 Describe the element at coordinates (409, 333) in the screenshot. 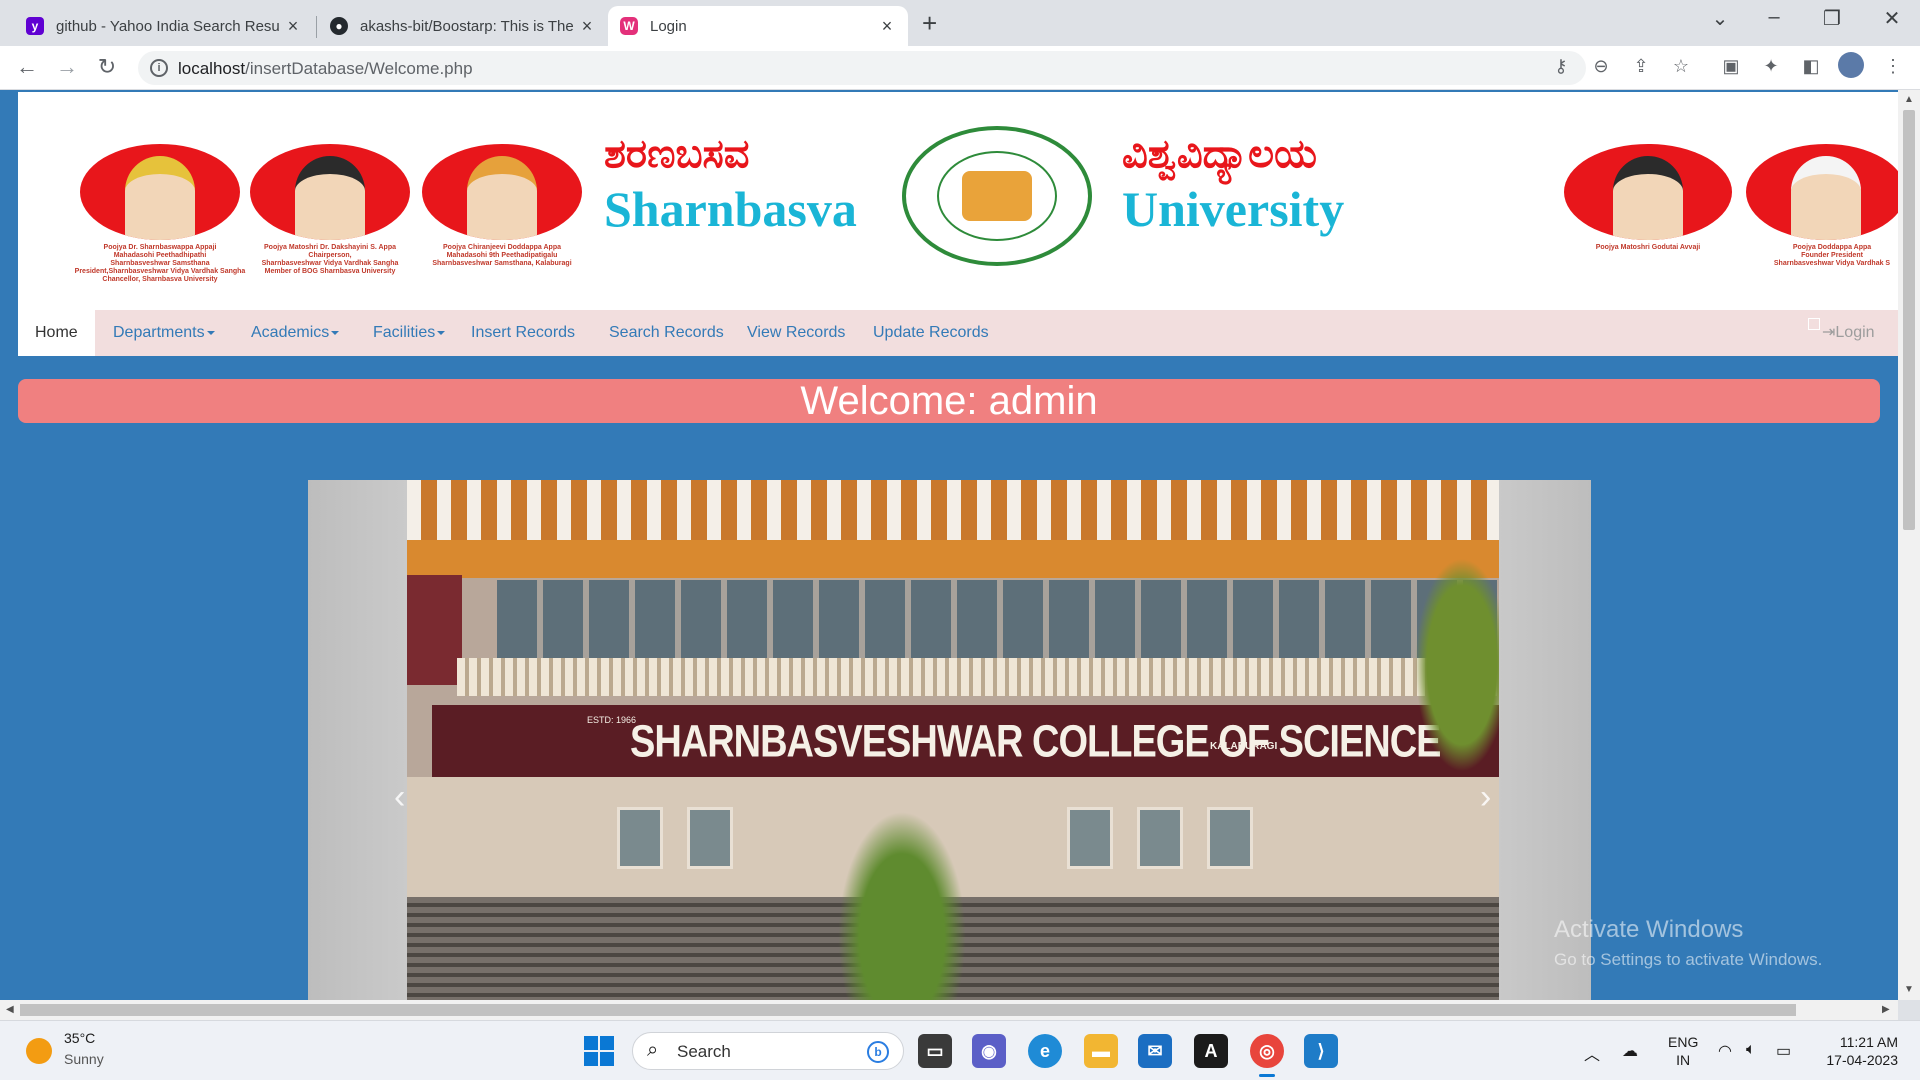

I see `nav-facilities: Facilities` at that location.